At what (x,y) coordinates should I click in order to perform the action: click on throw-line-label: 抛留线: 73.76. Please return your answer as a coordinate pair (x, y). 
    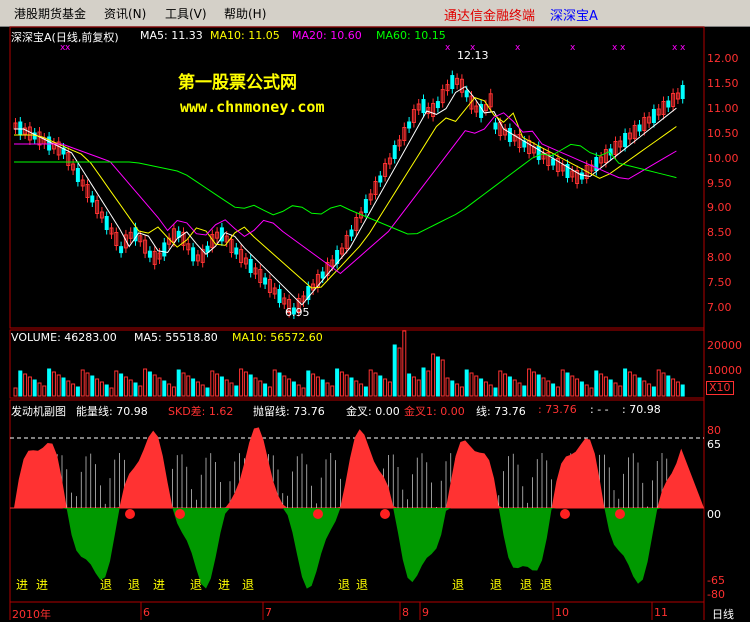
    Looking at the image, I should click on (289, 411).